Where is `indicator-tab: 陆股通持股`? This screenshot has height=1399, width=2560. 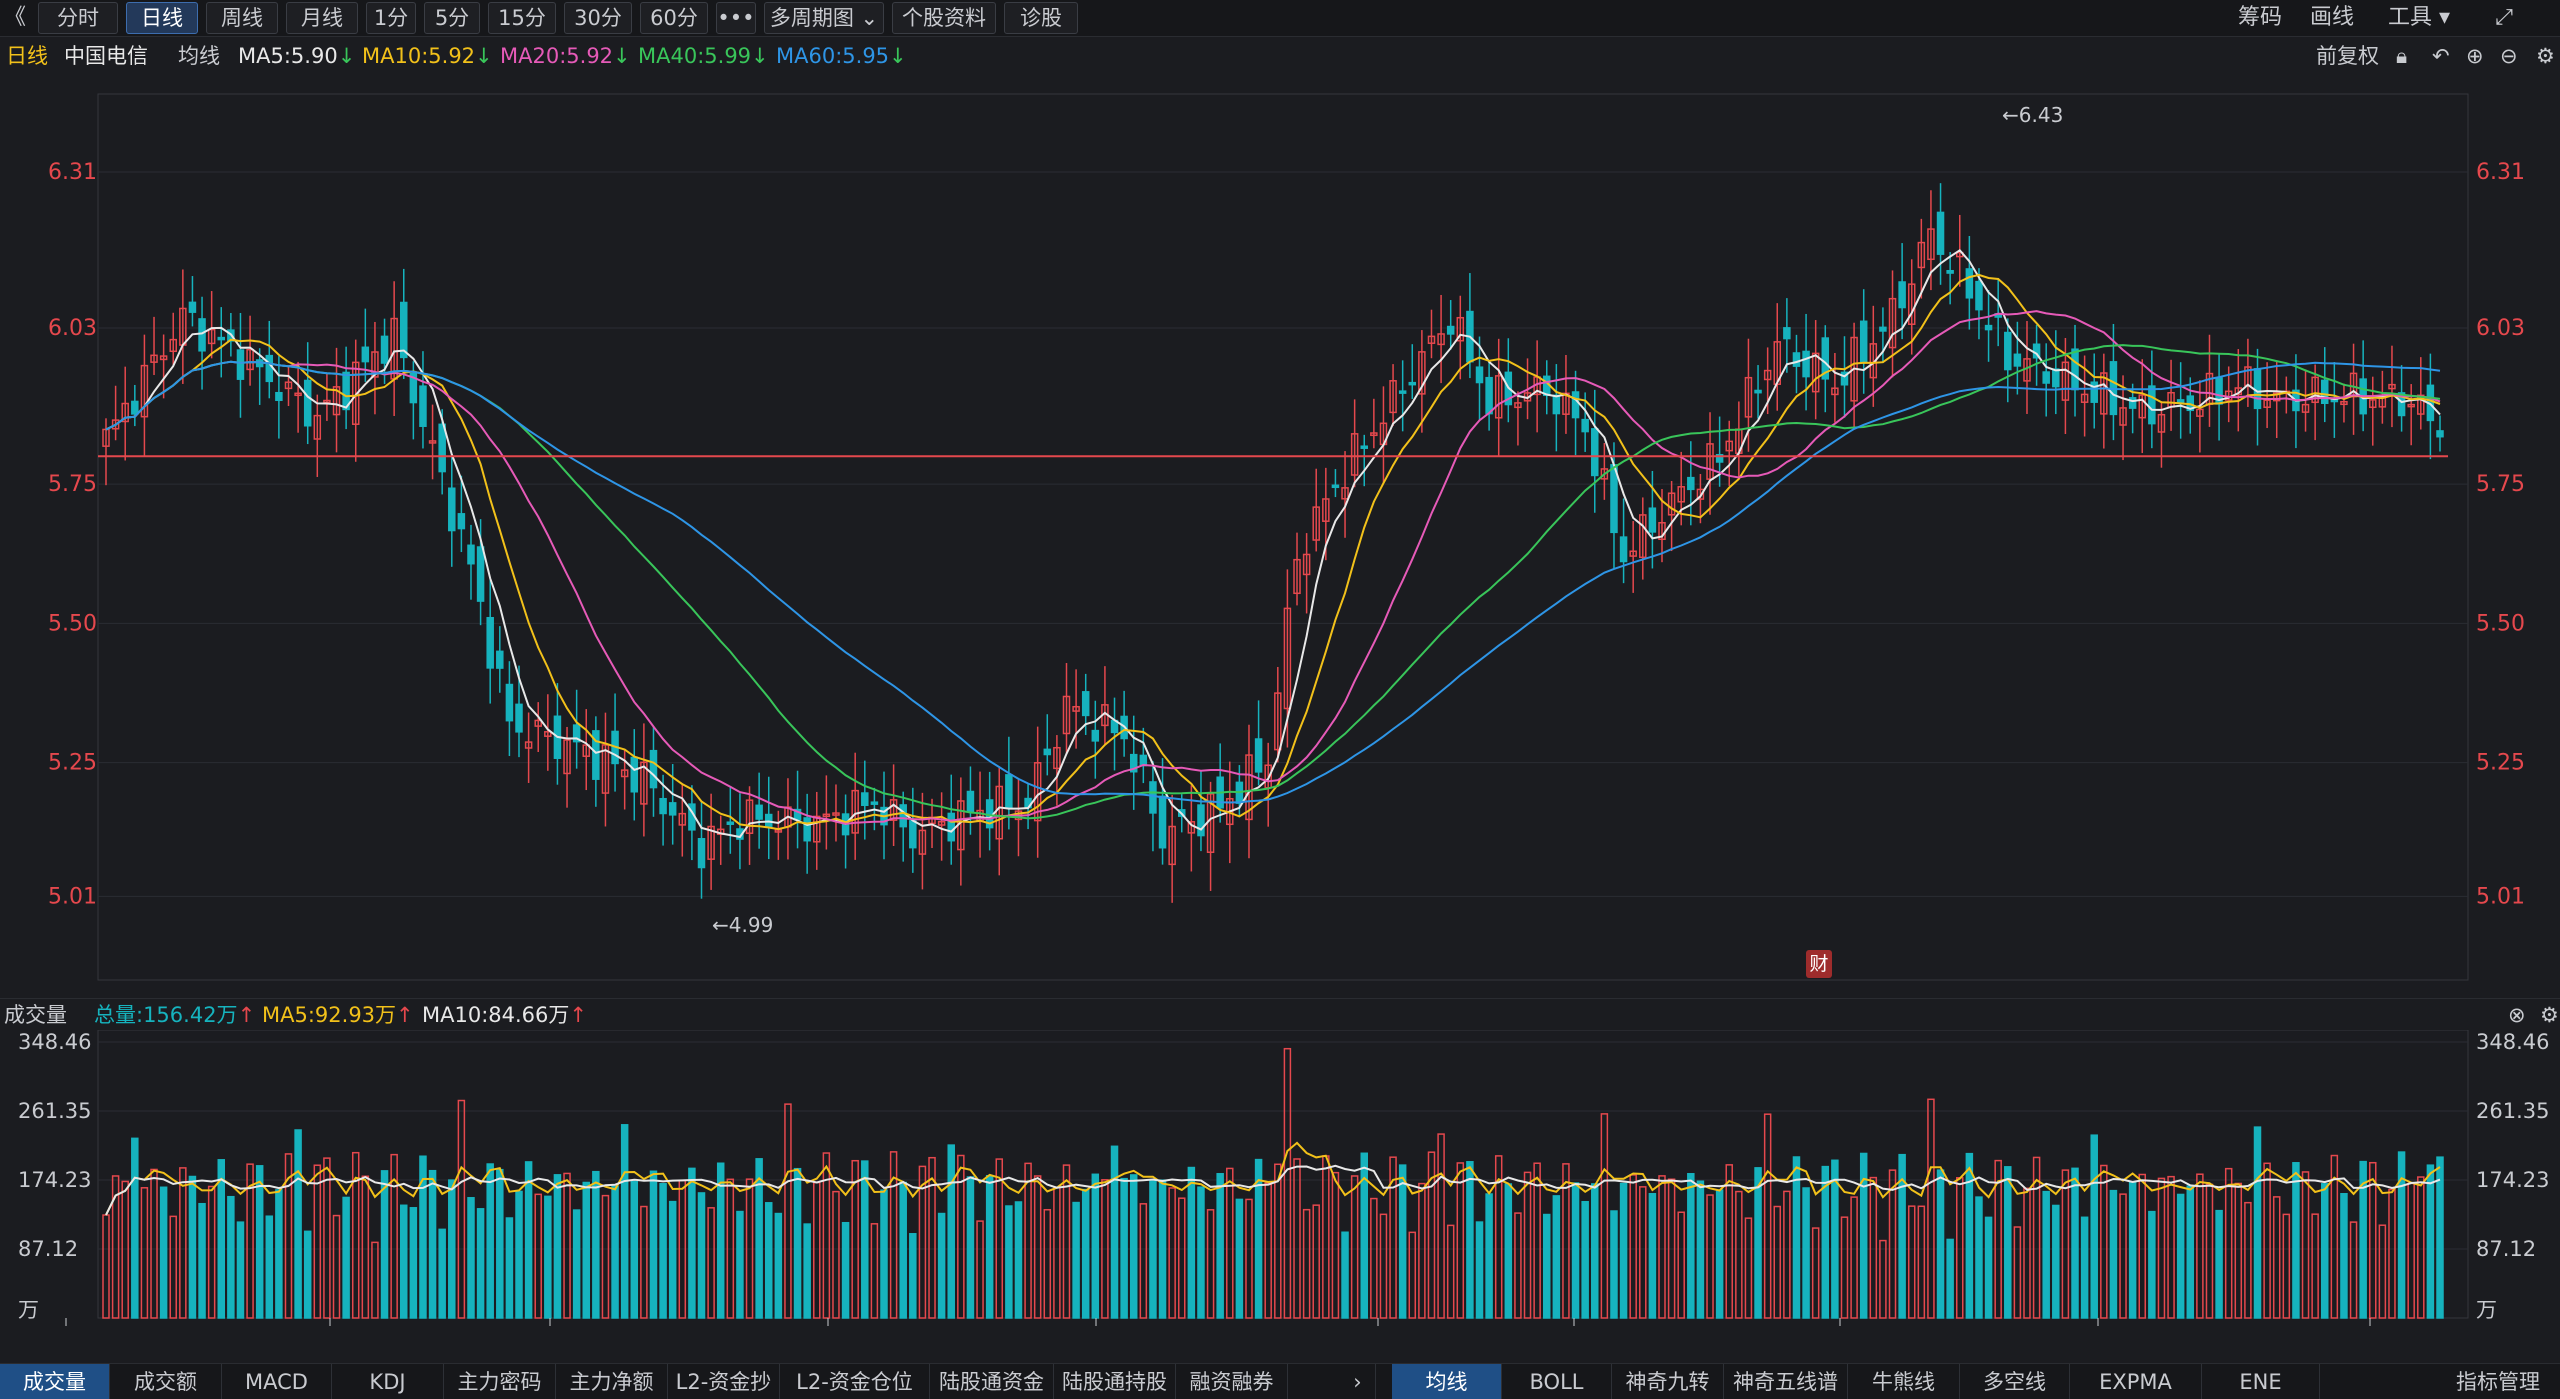
indicator-tab: 陆股通持股 is located at coordinates (1115, 1381).